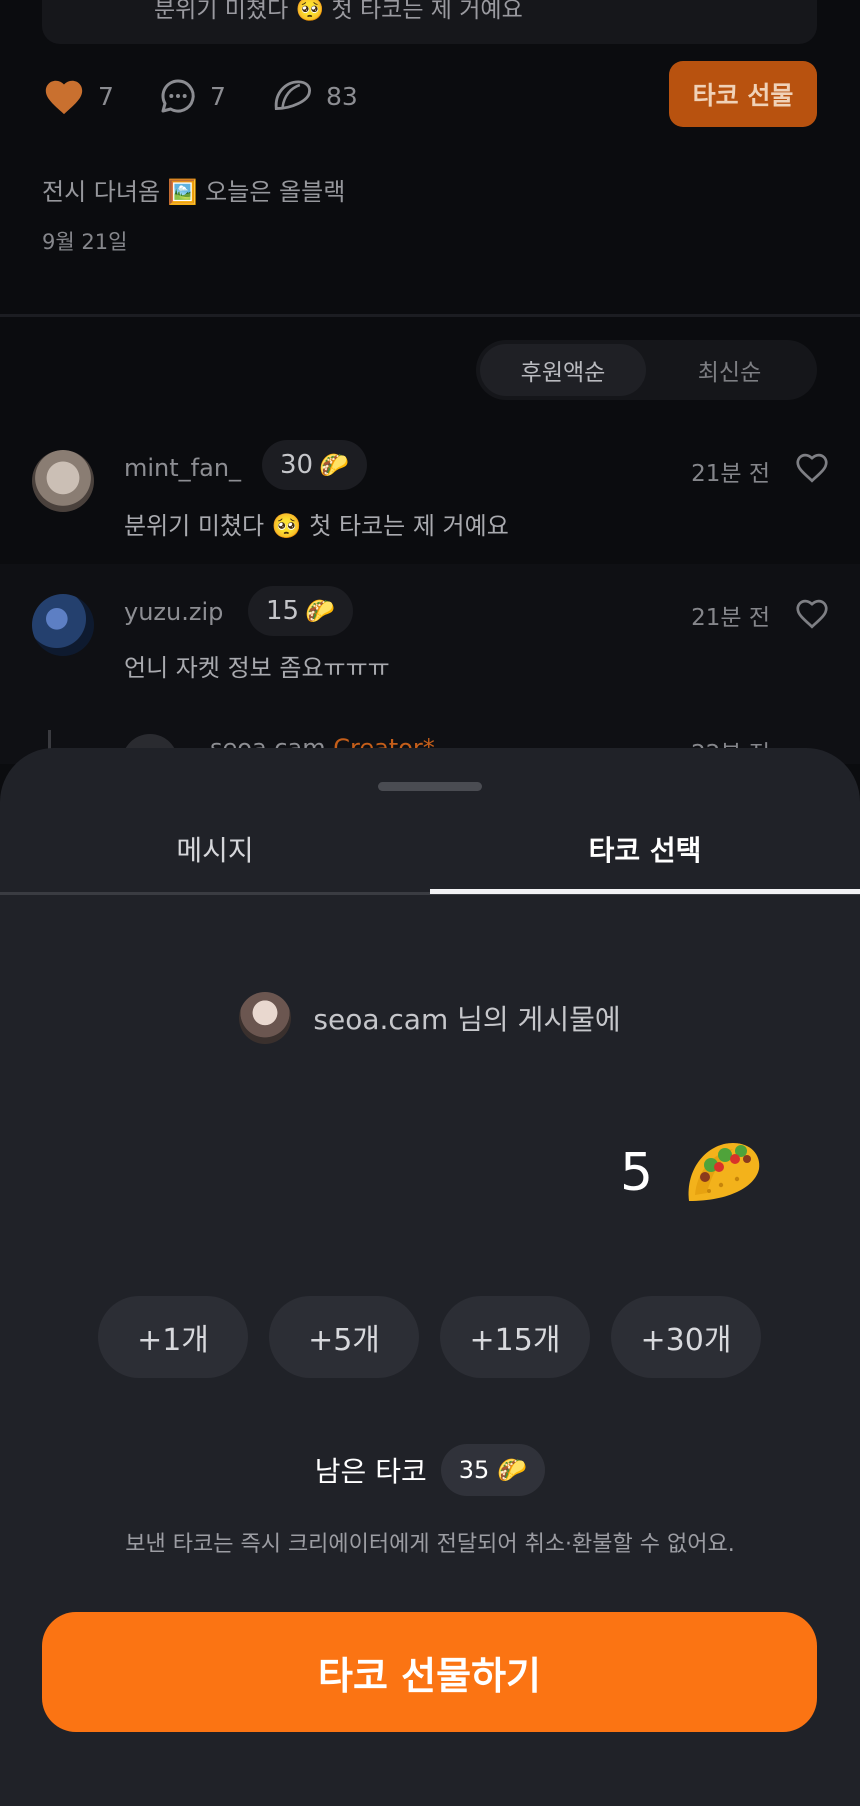  I want to click on divider, so click(430, 315).